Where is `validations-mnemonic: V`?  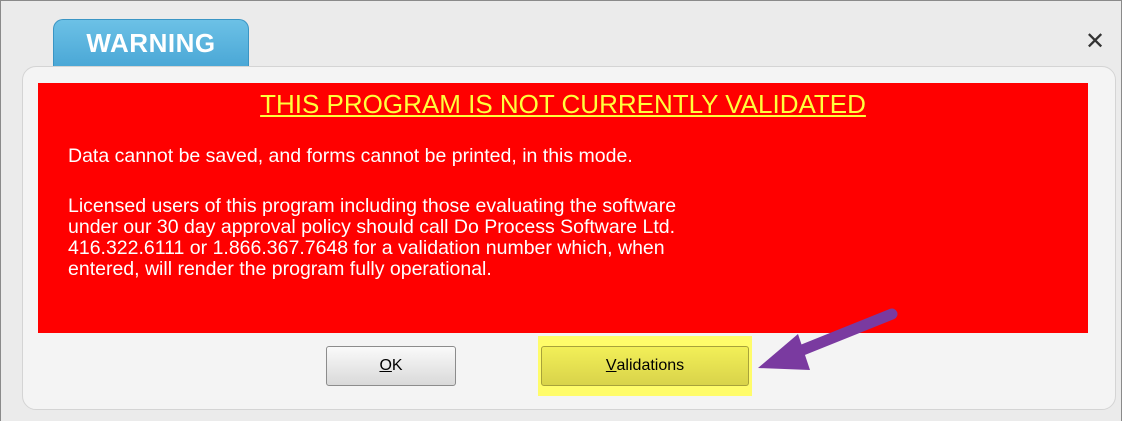
validations-mnemonic: V is located at coordinates (611, 365).